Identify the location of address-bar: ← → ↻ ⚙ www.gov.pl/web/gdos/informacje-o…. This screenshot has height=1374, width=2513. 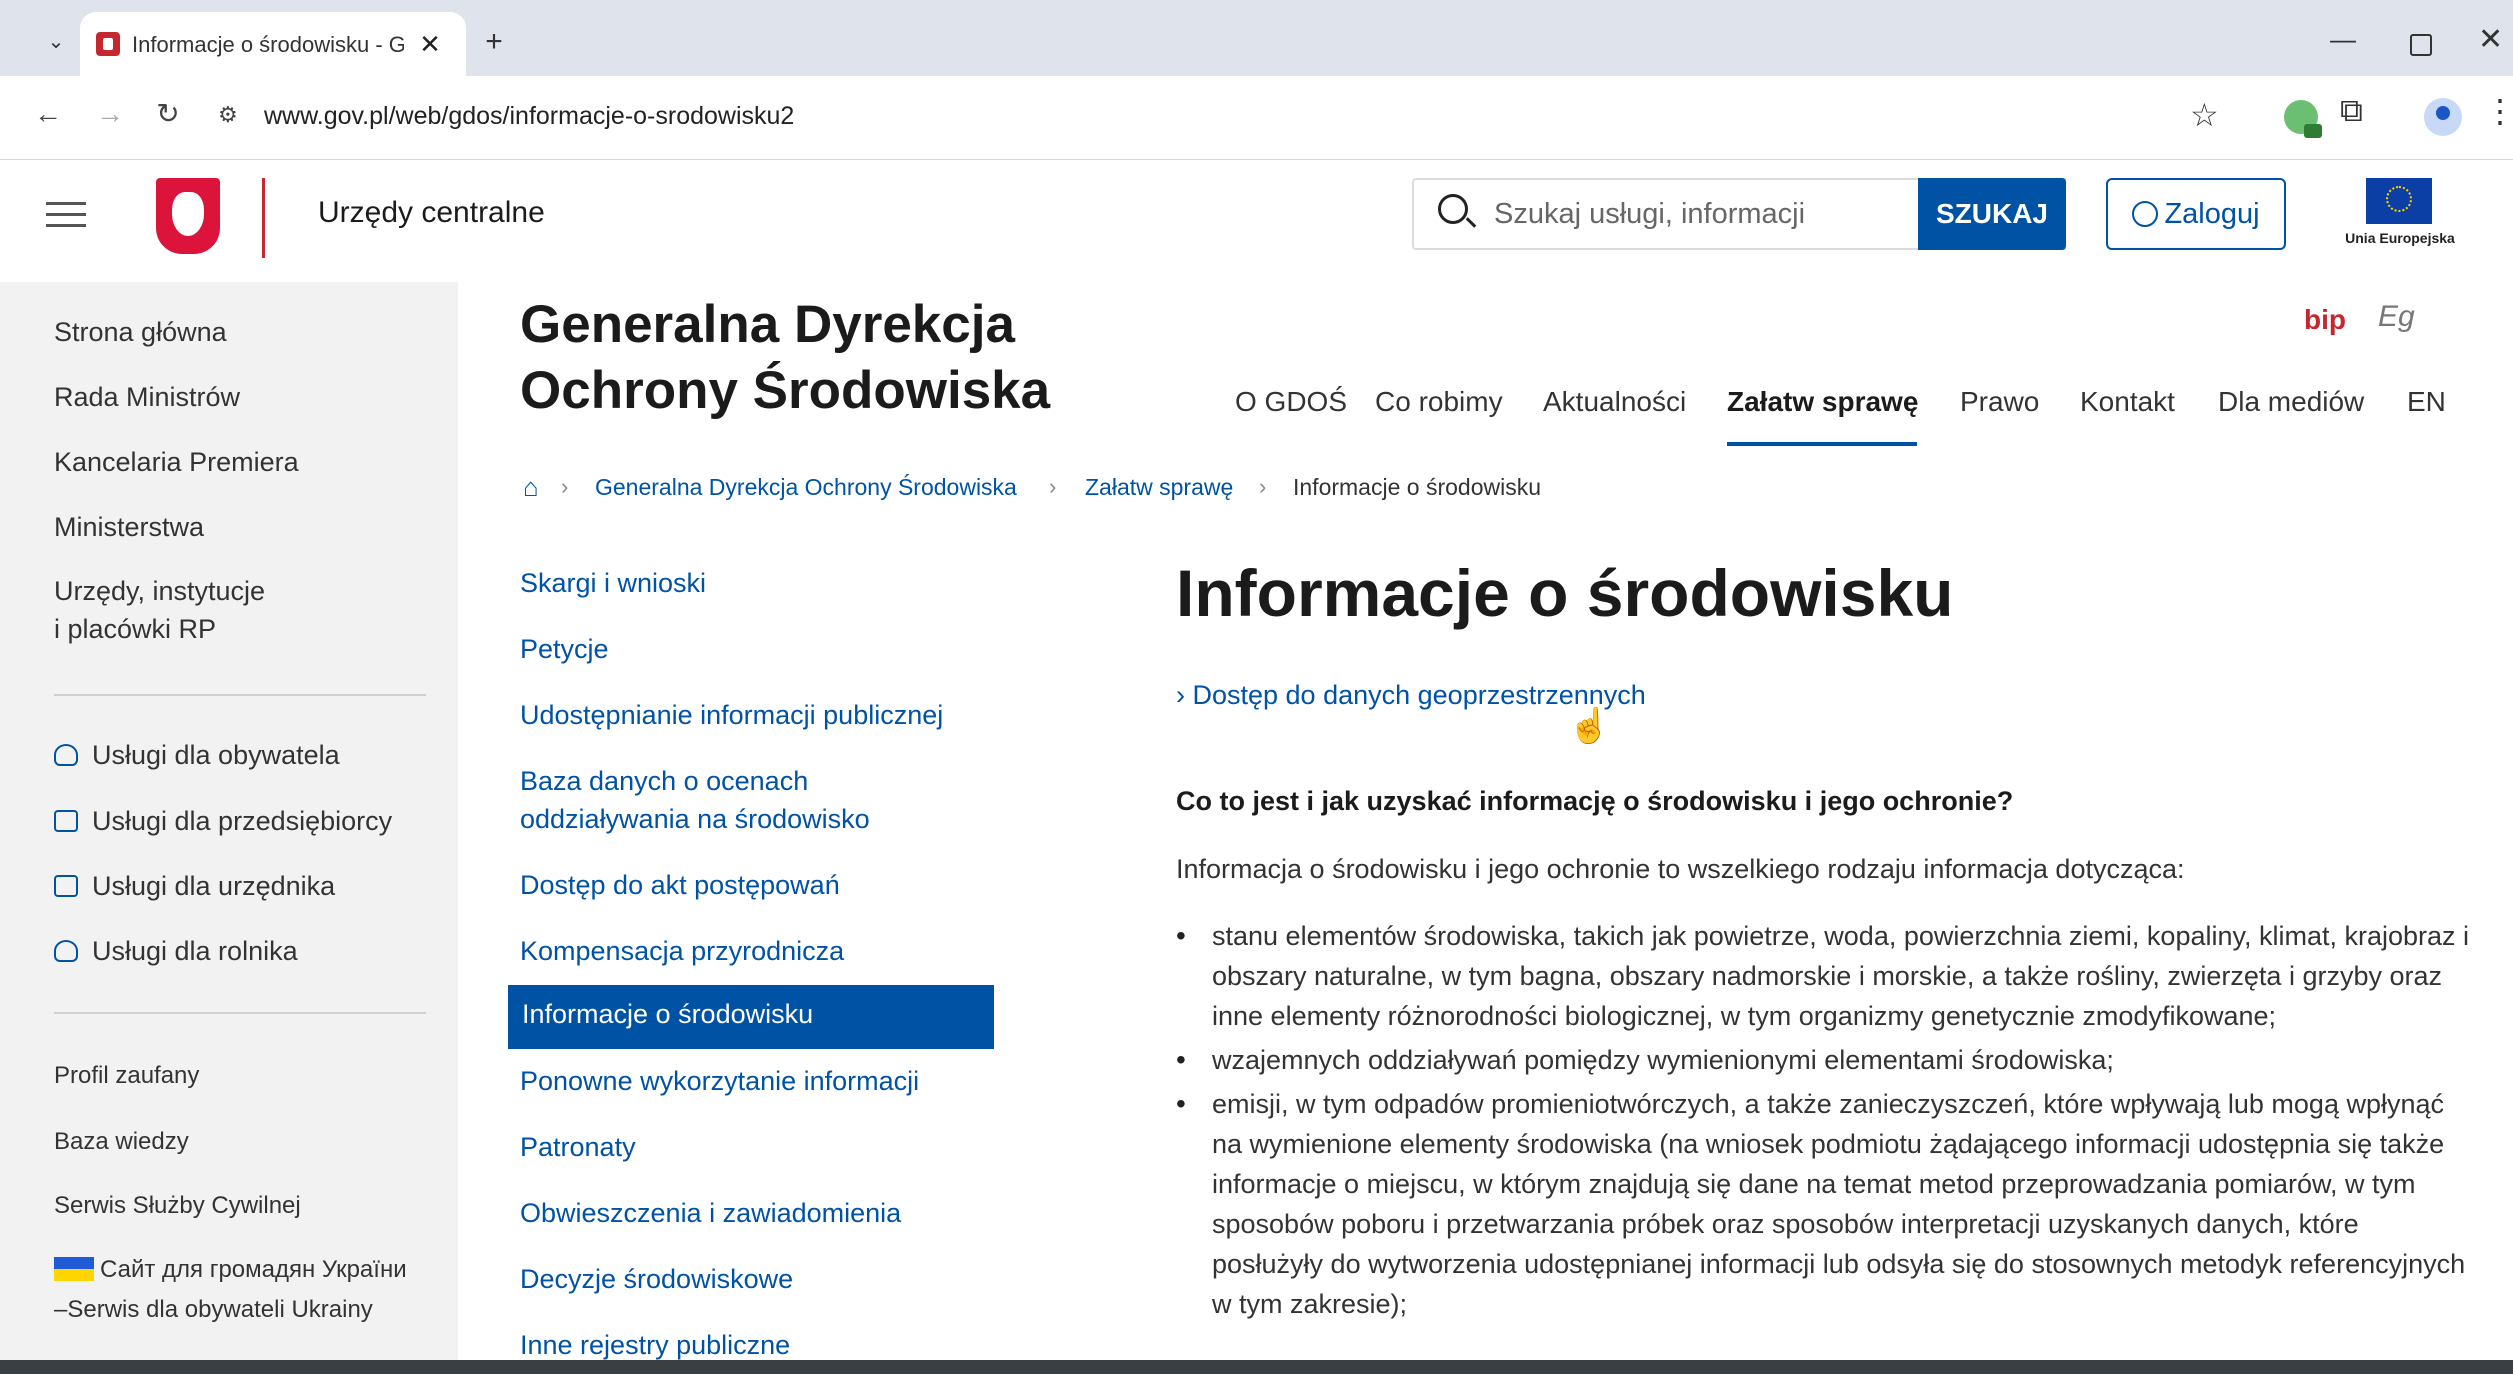
(1256, 118).